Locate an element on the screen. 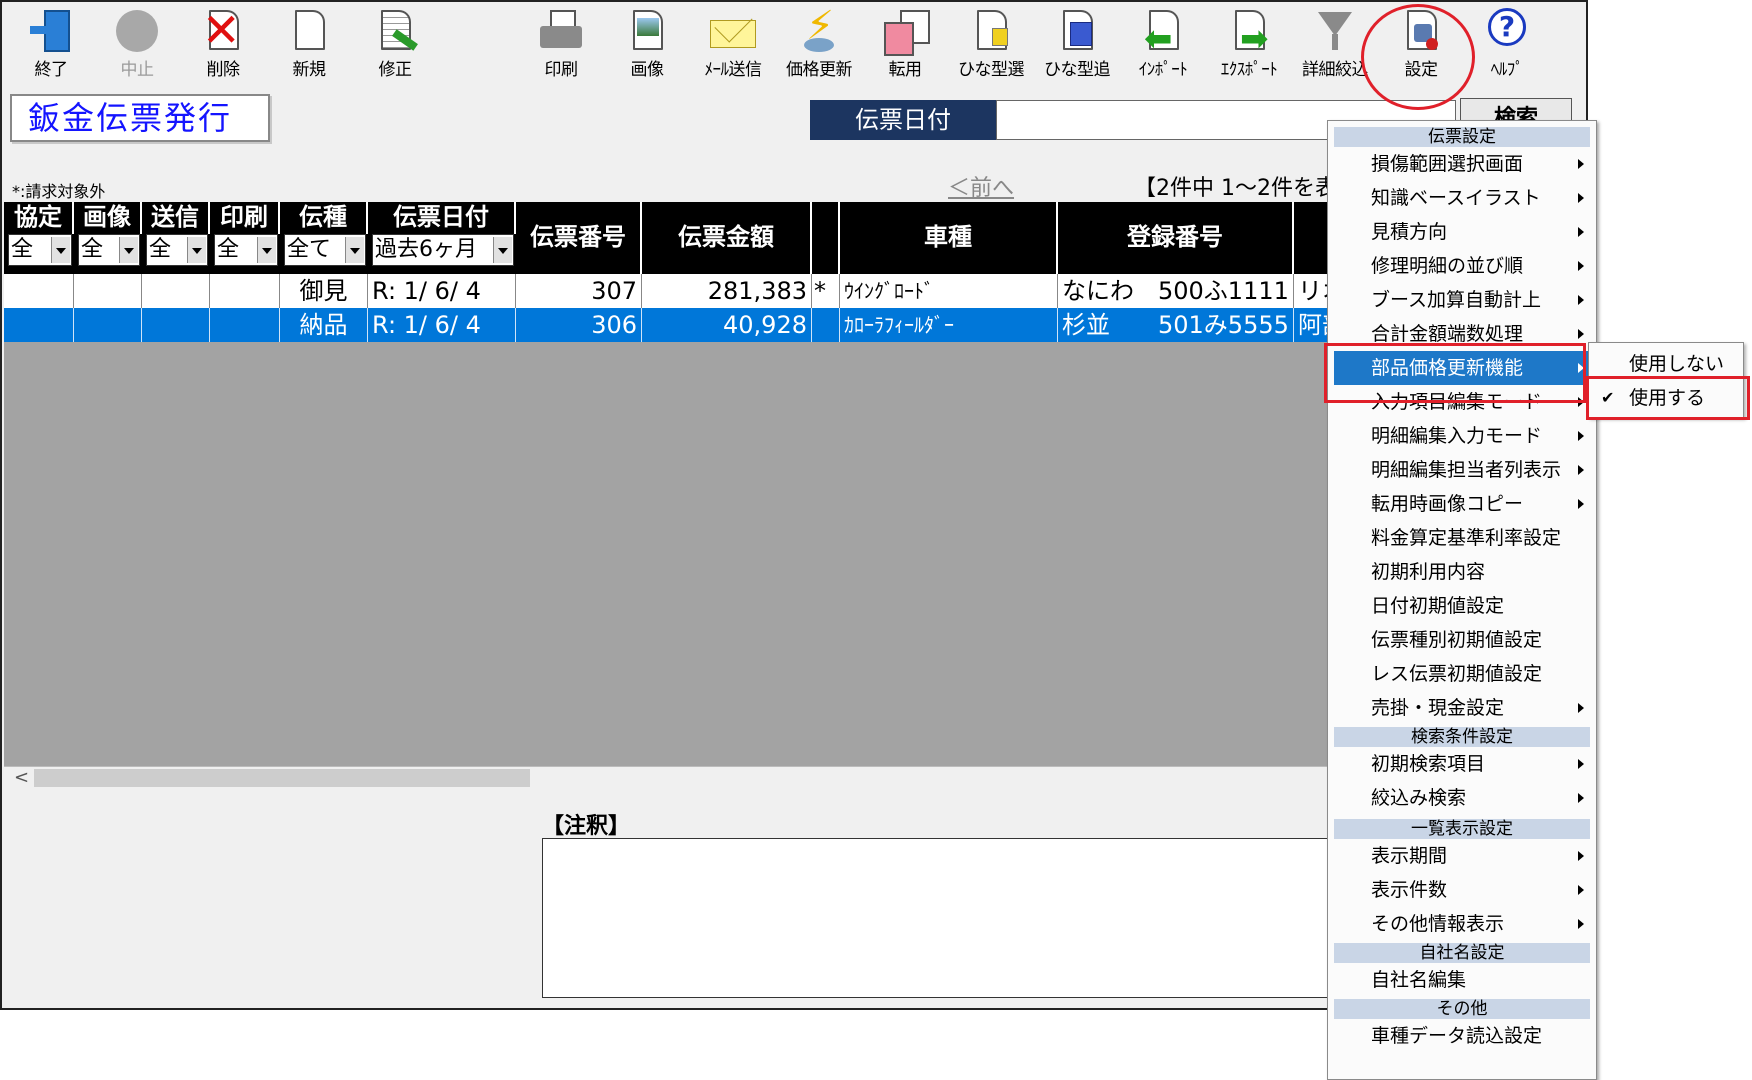 Image resolution: width=1752 pixels, height=1080 pixels. menu-section-search: 検索条件設定 is located at coordinates (1462, 737).